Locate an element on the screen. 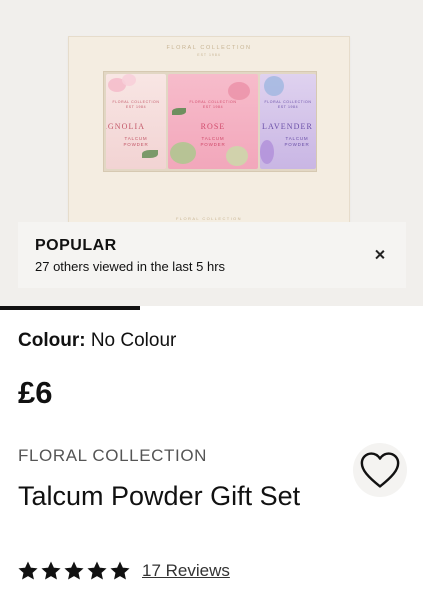  reviews-link: 17 Reviews is located at coordinates (186, 571).